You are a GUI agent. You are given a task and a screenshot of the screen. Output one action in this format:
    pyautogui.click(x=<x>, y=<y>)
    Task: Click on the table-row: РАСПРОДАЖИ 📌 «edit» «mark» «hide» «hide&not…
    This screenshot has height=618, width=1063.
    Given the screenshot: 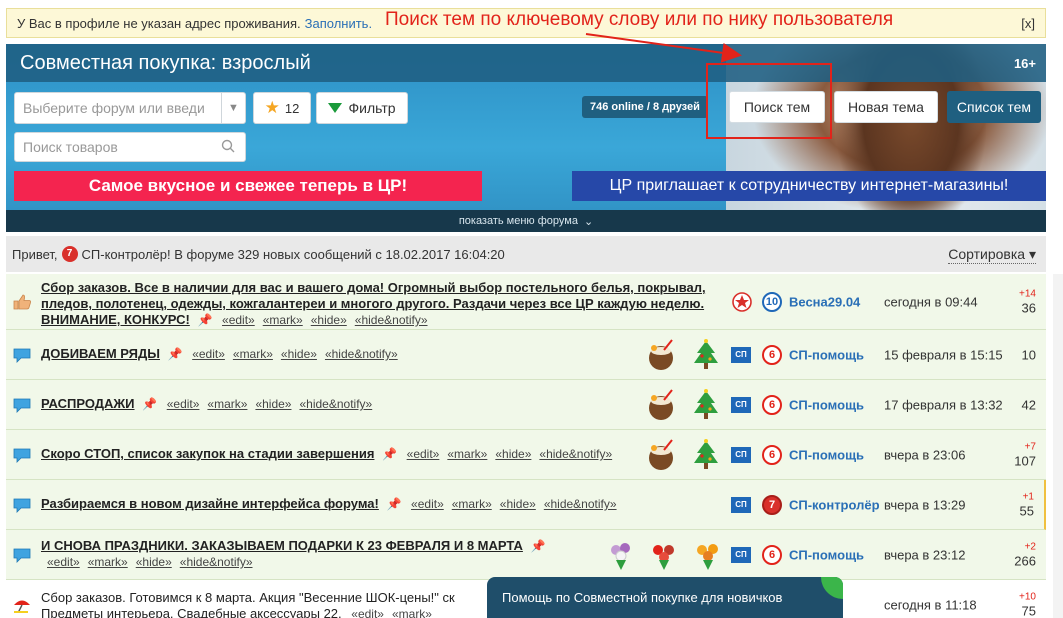 What is the action you would take?
    pyautogui.click(x=526, y=405)
    